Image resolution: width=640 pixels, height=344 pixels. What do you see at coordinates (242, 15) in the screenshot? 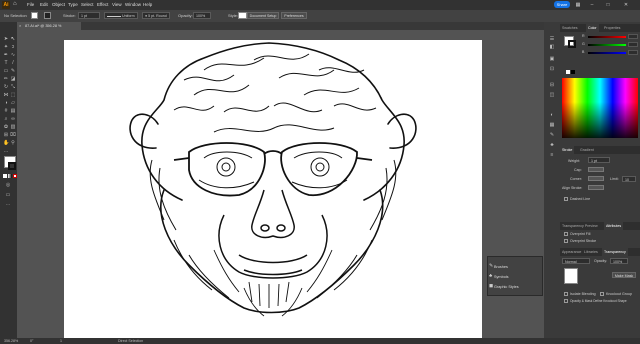
I see `graphic-style-picker` at bounding box center [242, 15].